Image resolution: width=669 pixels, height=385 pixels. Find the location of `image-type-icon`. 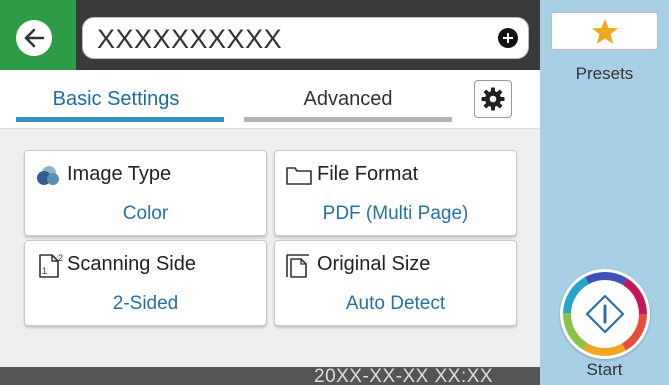

image-type-icon is located at coordinates (48, 175).